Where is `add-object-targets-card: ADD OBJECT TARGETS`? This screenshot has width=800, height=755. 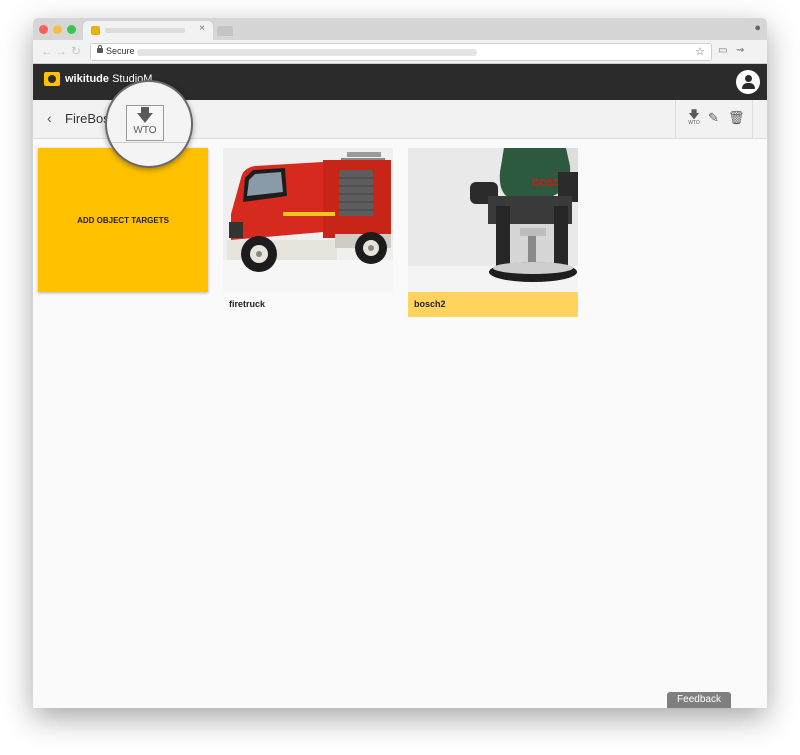 add-object-targets-card: ADD OBJECT TARGETS is located at coordinates (123, 220).